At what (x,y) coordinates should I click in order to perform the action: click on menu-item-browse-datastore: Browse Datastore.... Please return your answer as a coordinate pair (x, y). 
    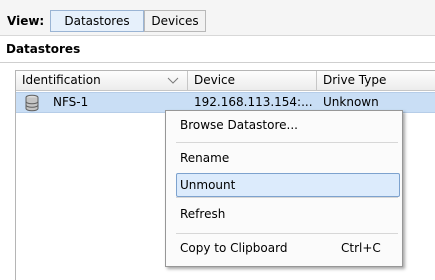
    Looking at the image, I should click on (239, 125).